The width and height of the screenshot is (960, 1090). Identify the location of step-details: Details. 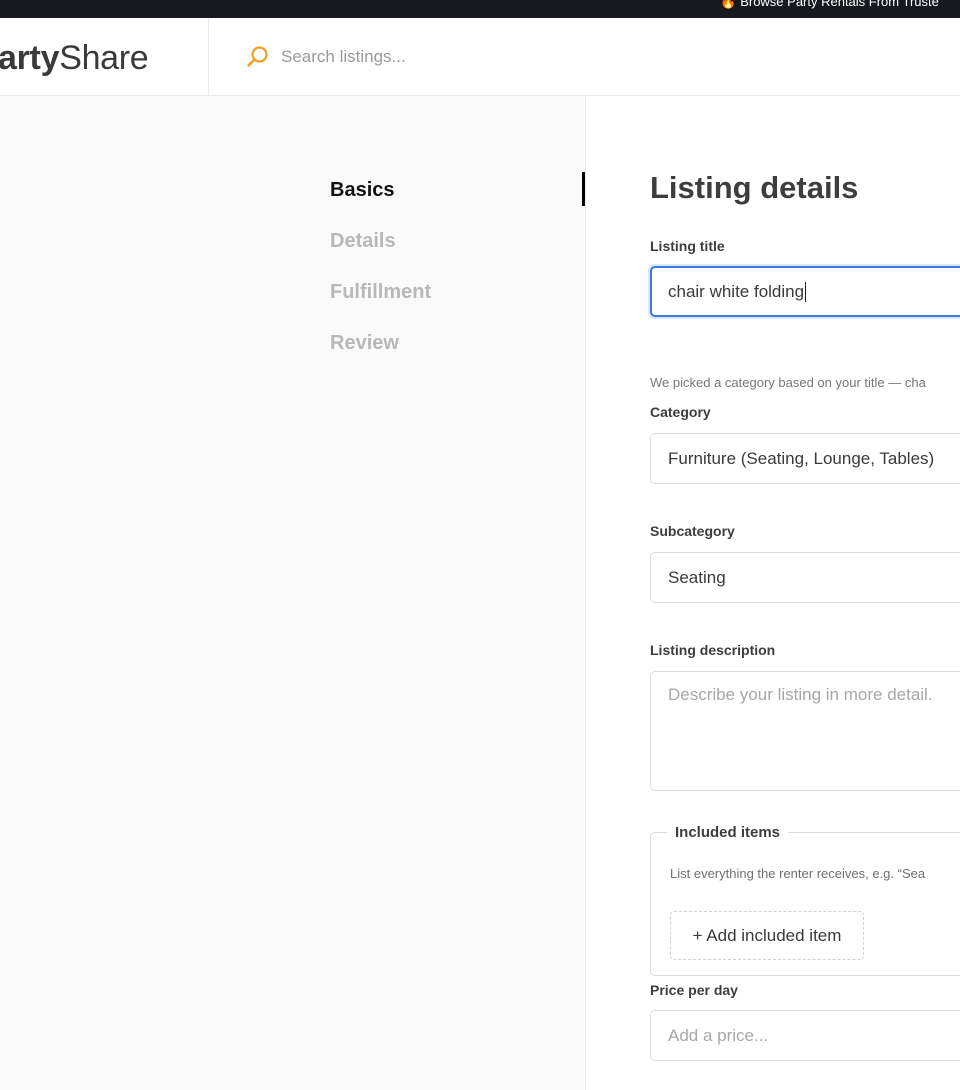
(363, 241).